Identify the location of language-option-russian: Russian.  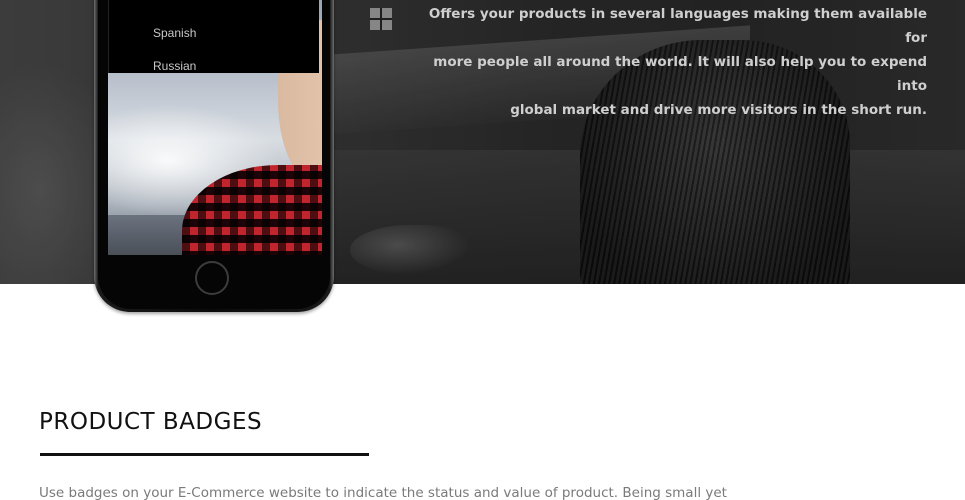
(174, 66).